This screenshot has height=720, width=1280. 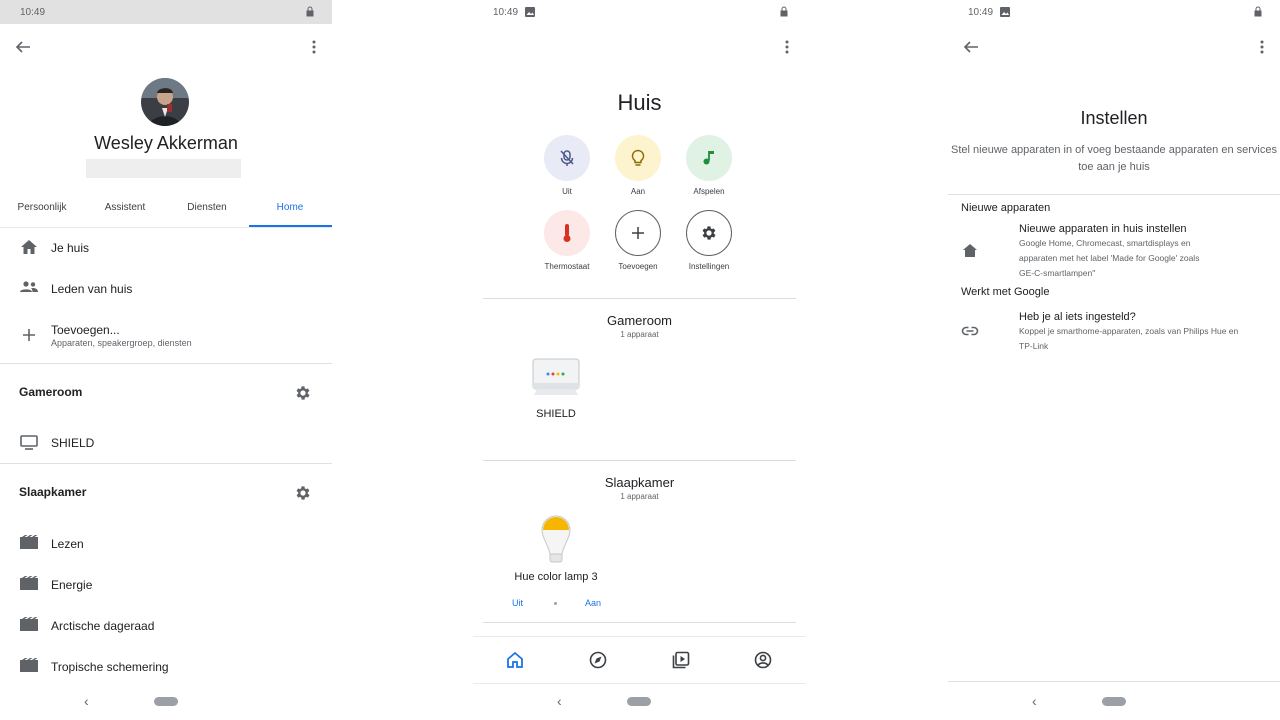 I want to click on setup-new-devices-item: Nieuwe apparaten in huis instellen, so click(x=1103, y=229).